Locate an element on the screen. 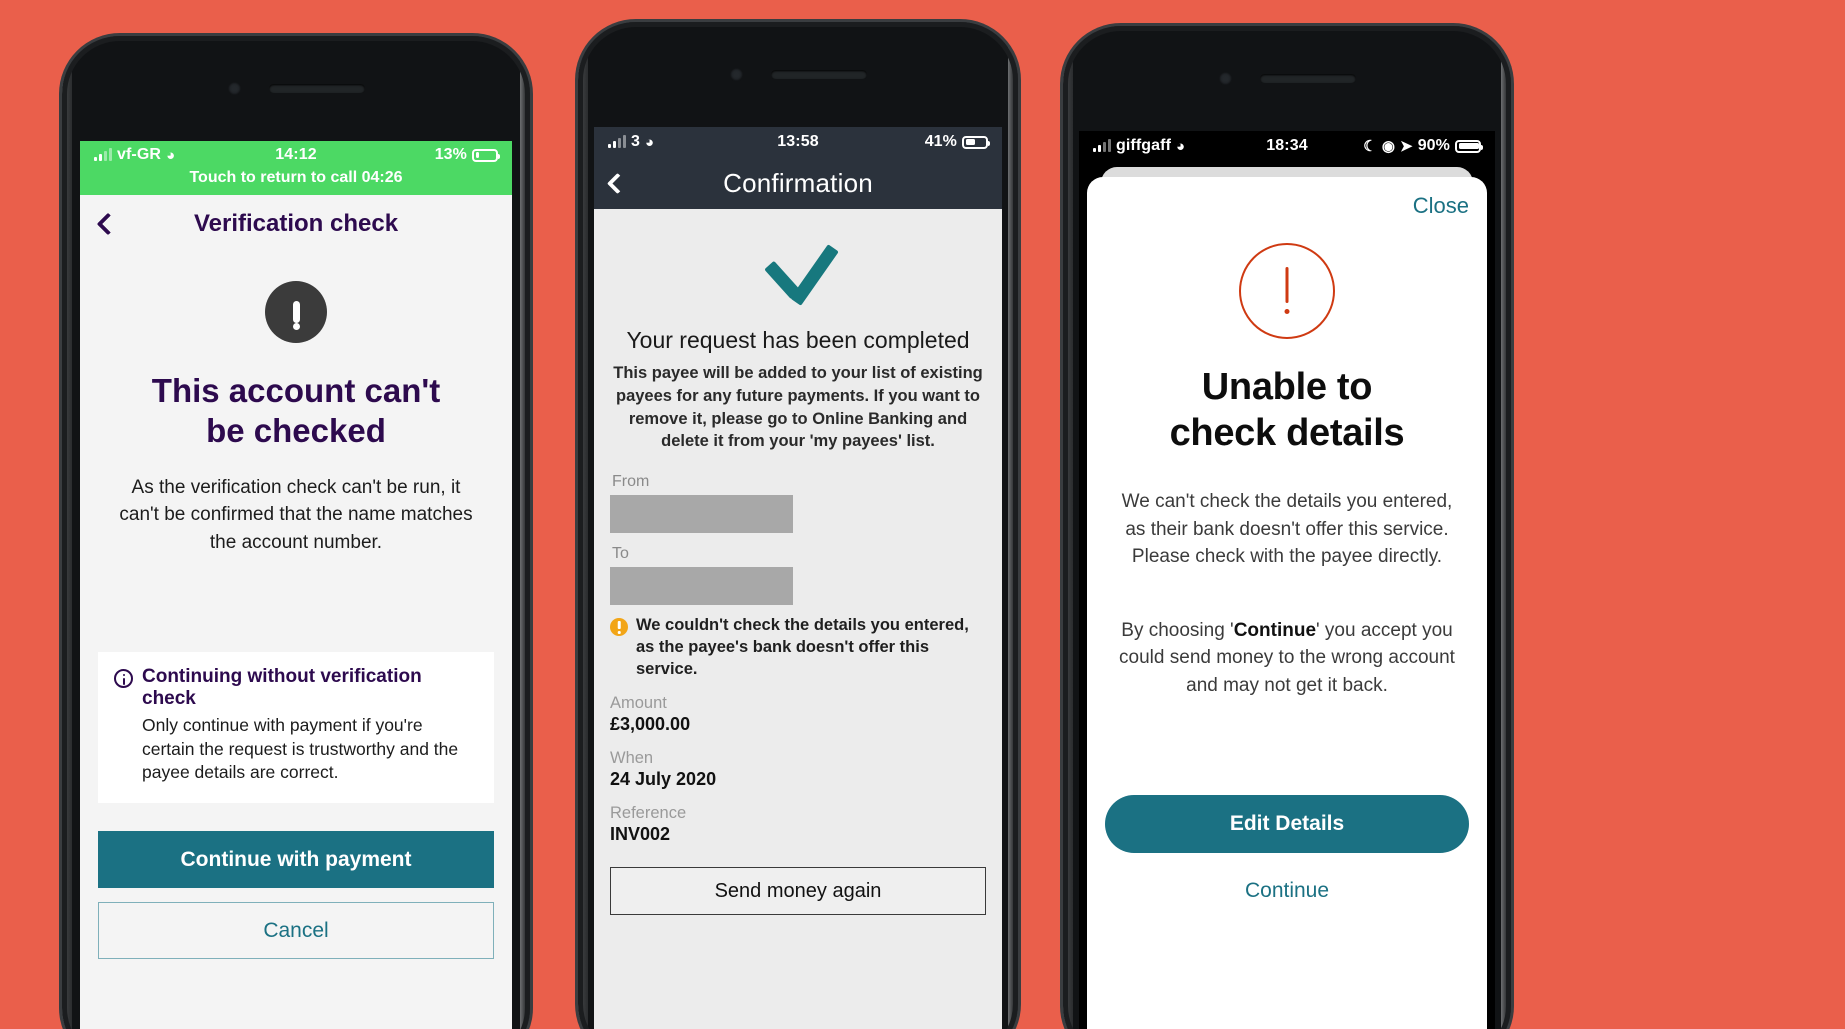  edit-details-button: Edit Details is located at coordinates (1287, 824).